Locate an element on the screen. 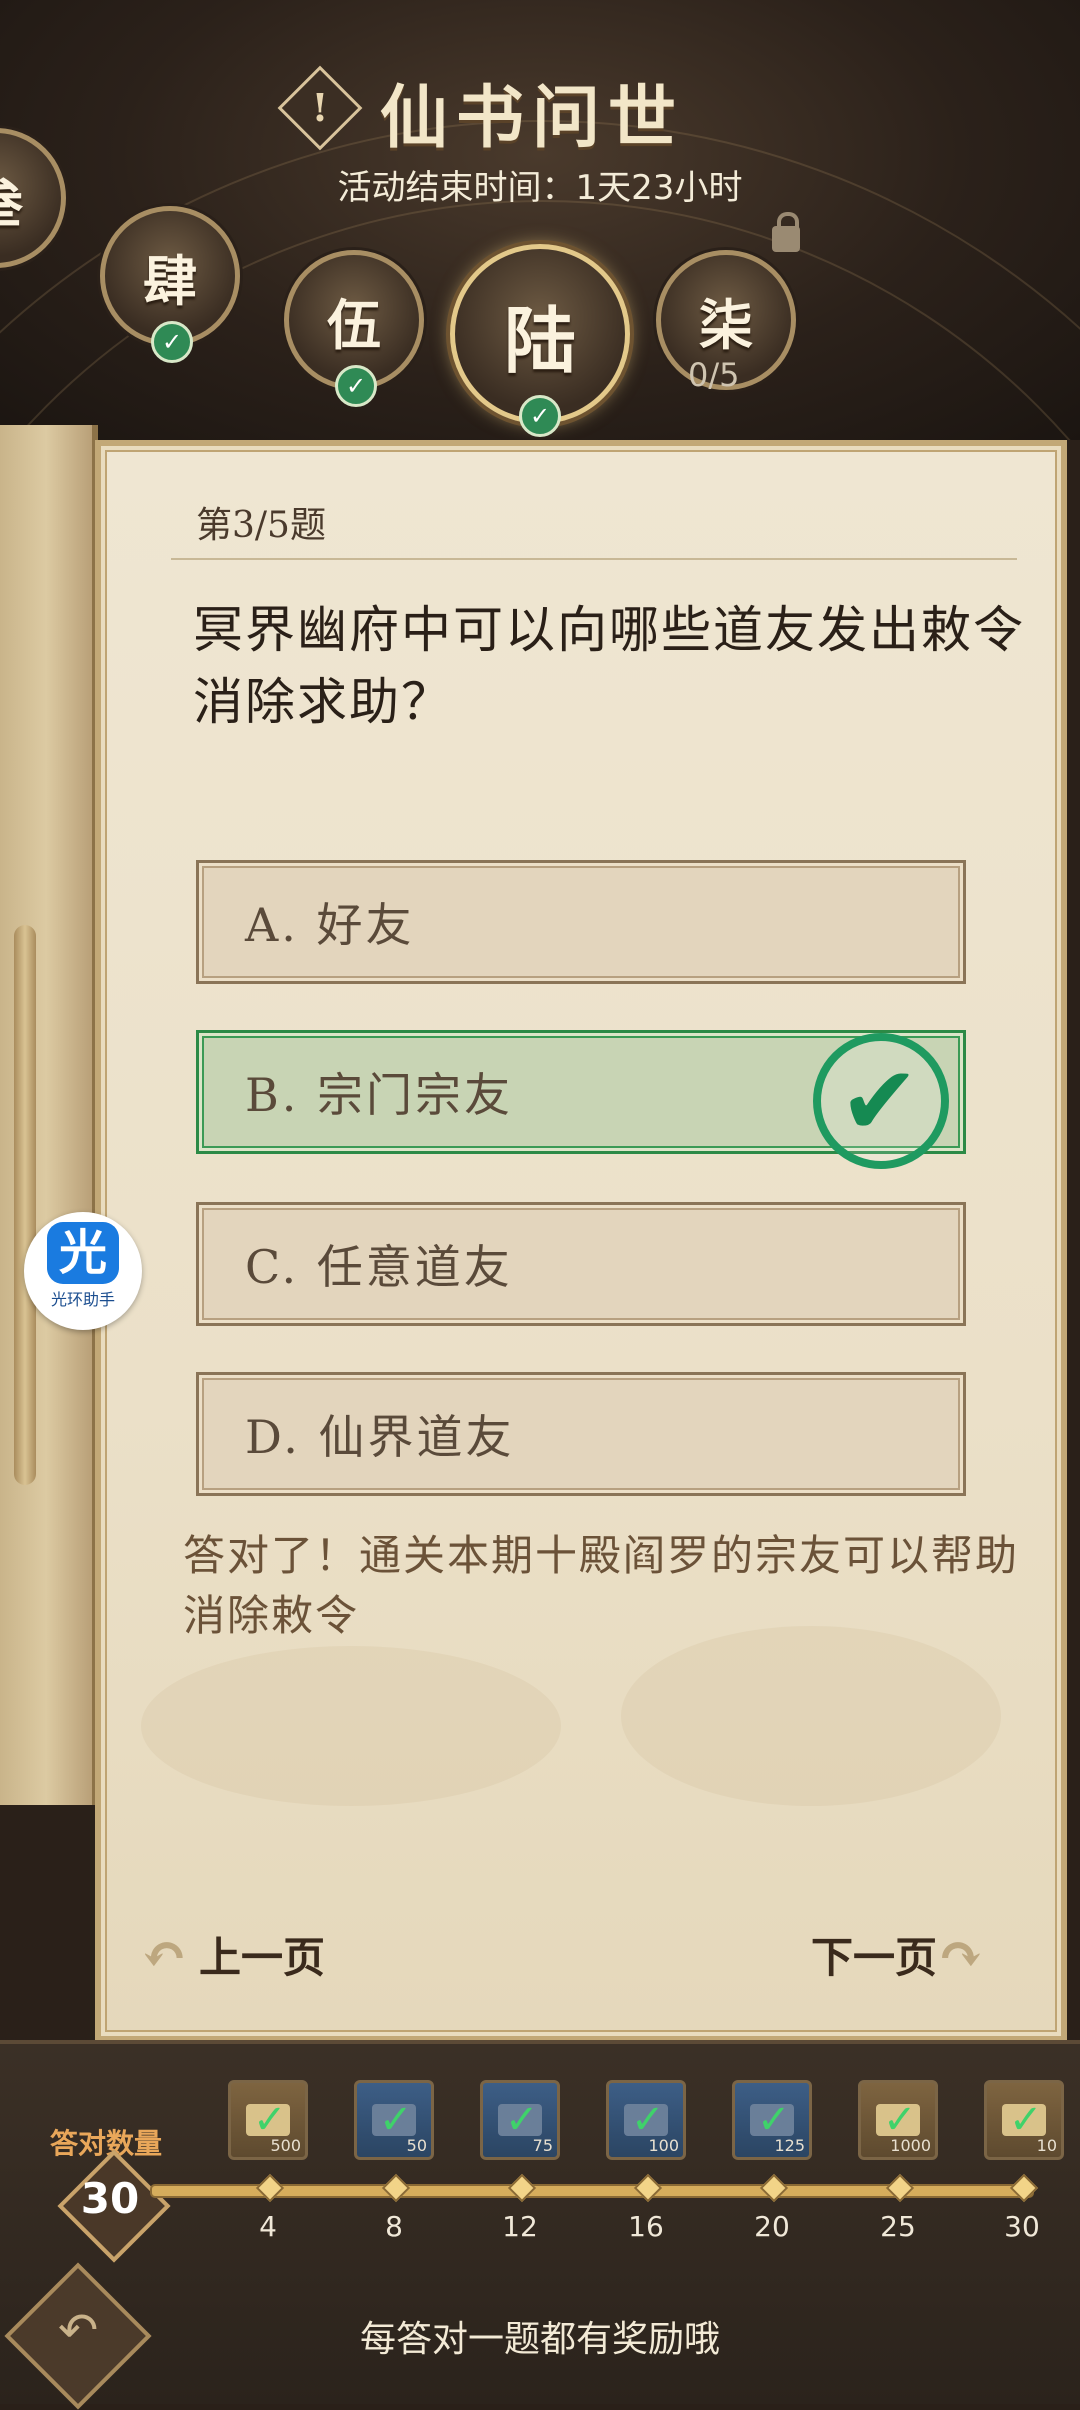  option-a: A. 好友 is located at coordinates (581, 922).